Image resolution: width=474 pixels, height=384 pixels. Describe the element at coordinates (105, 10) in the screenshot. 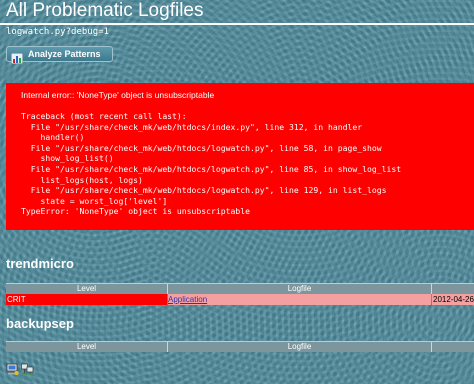

I see `page-title: All Problematic Logfiles` at that location.